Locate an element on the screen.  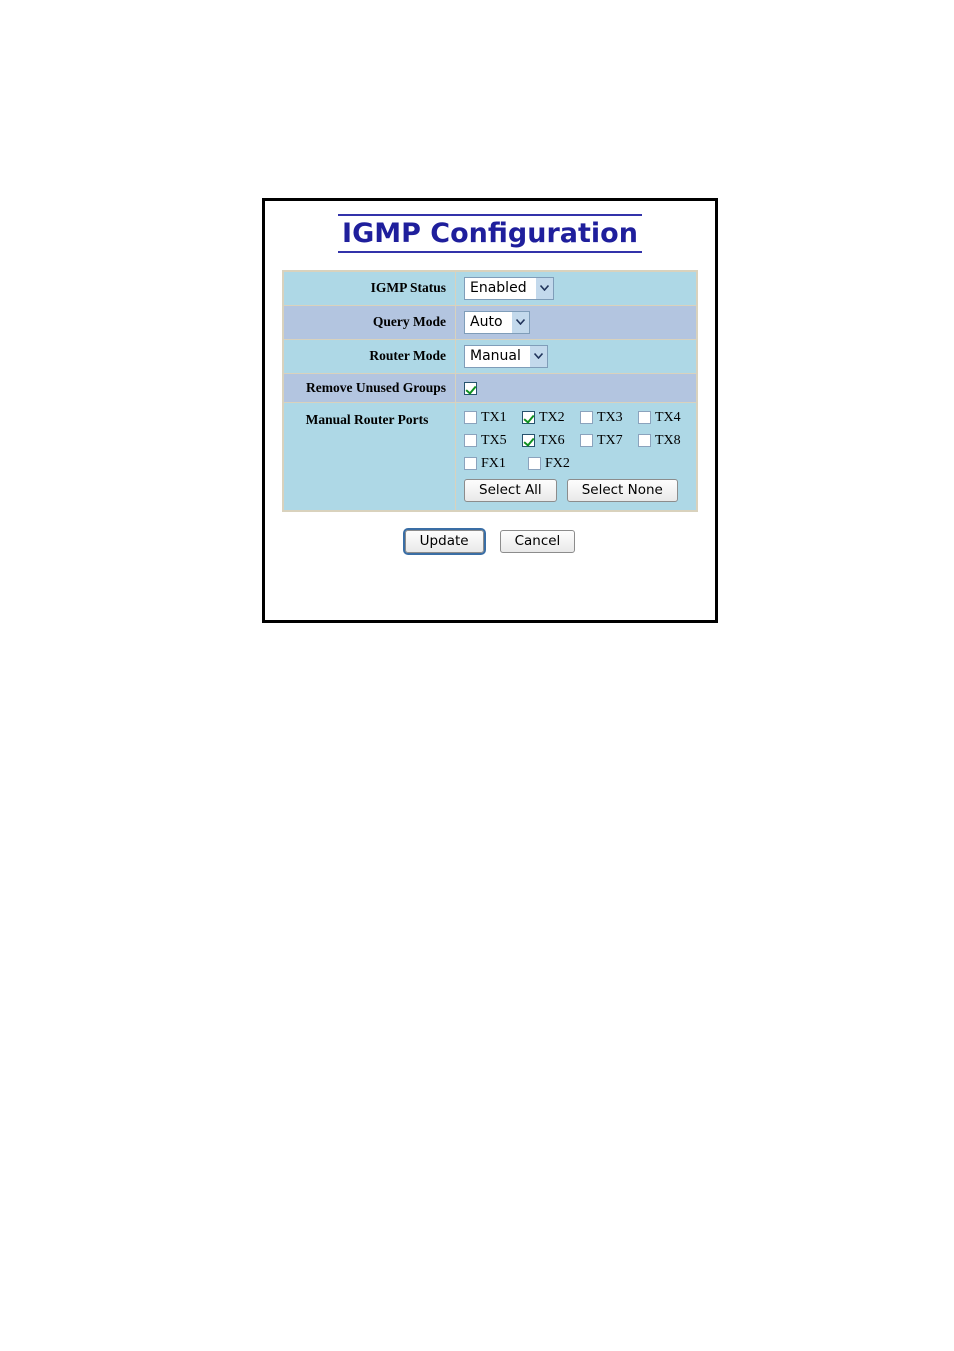
port-item-fx2: FX2 is located at coordinates (560, 464).